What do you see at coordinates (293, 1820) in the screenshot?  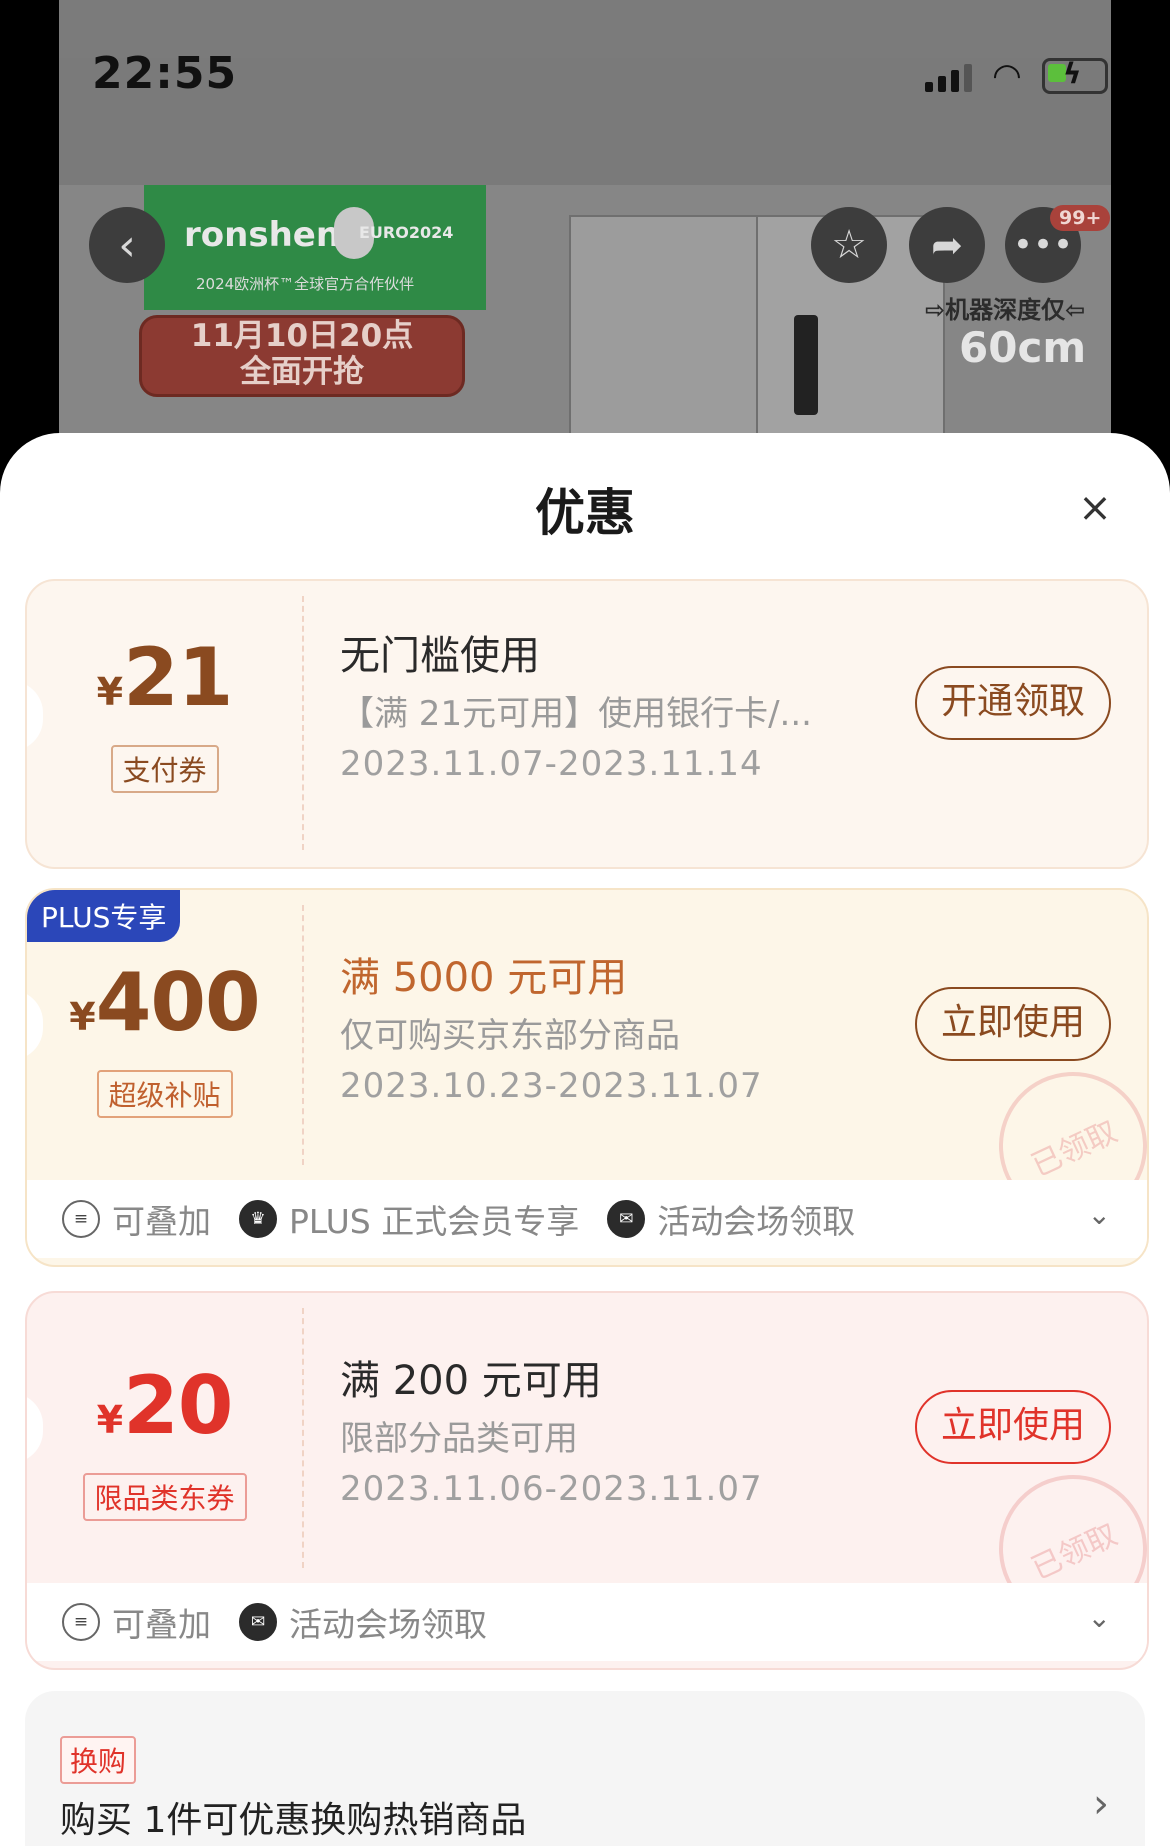 I see `exchange-text: 购买 1件可优惠换购热销商品` at bounding box center [293, 1820].